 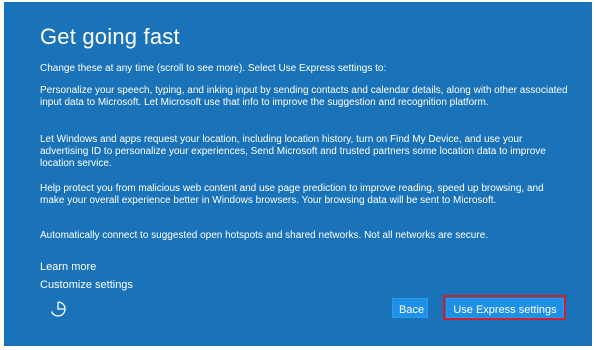 What do you see at coordinates (410, 308) in the screenshot?
I see `back-button: Bace` at bounding box center [410, 308].